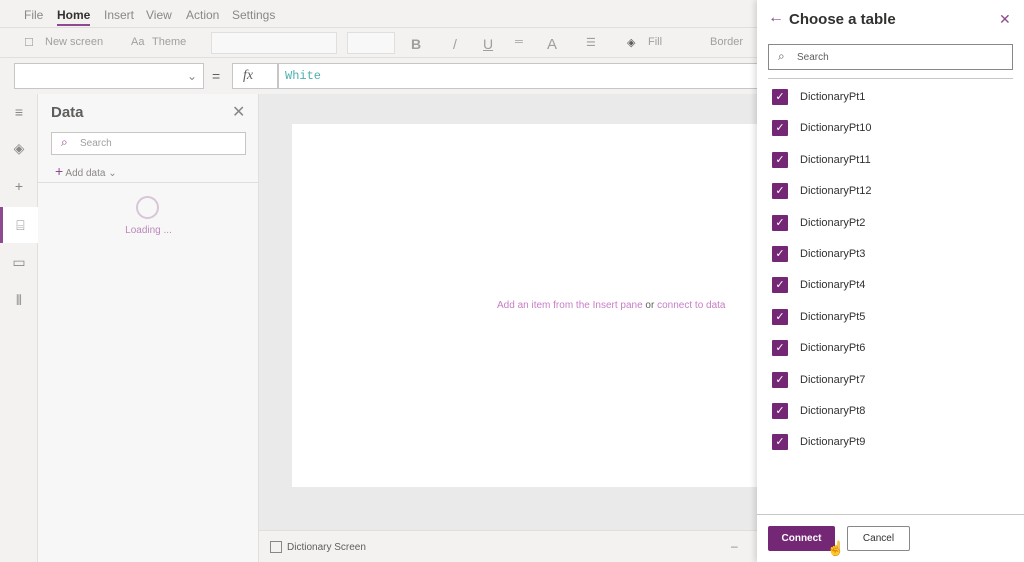  Describe the element at coordinates (833, 316) in the screenshot. I see `table-name: DictionaryPt5` at that location.